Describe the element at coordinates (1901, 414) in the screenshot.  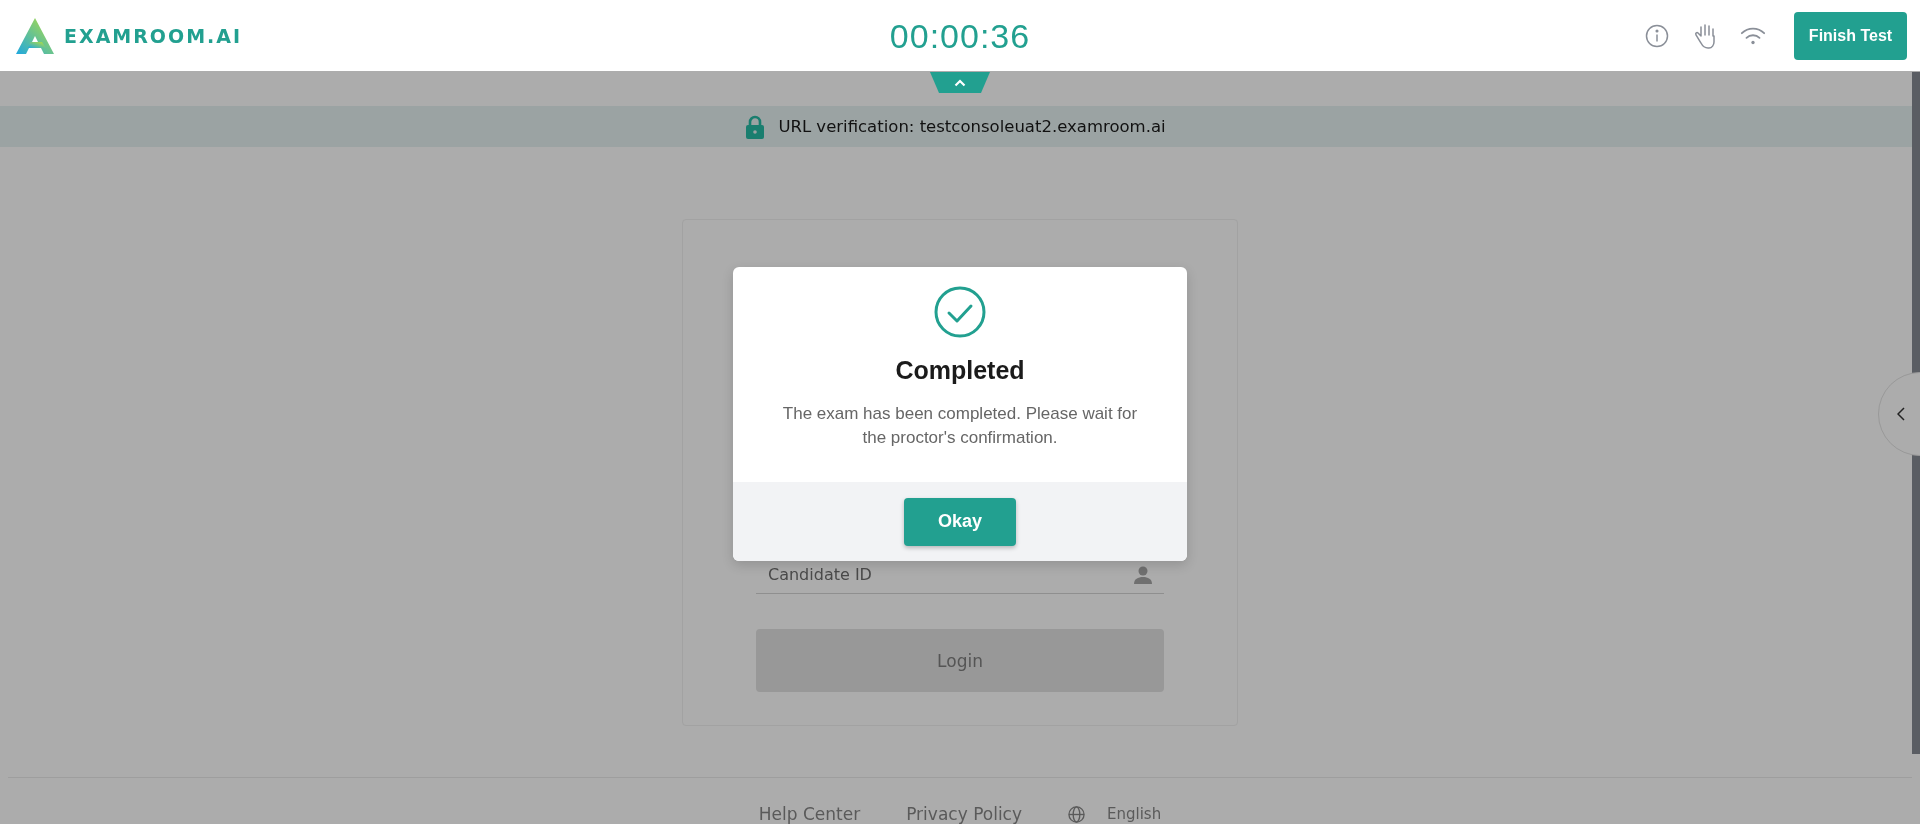
I see `chevron-left-icon` at that location.